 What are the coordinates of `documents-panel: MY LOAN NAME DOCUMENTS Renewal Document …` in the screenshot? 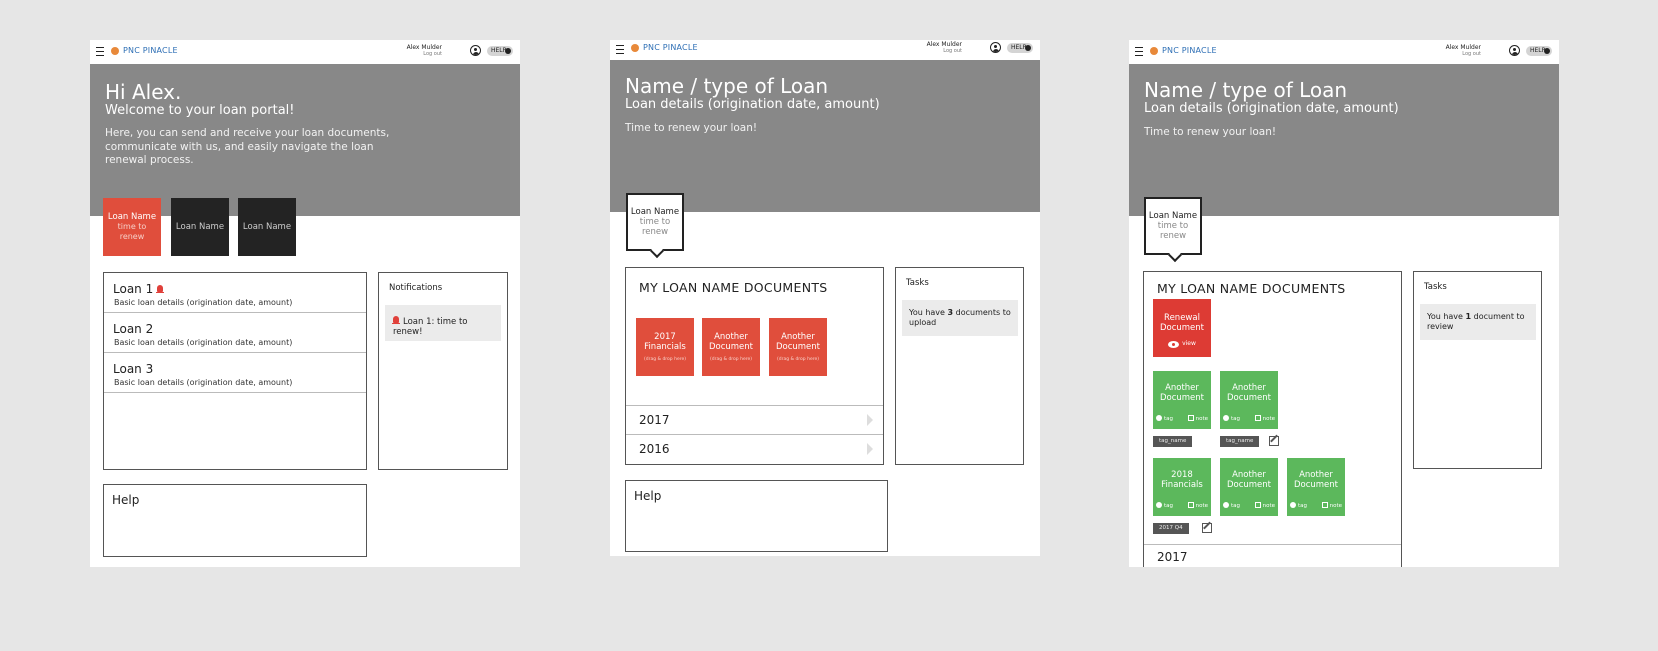 It's located at (1272, 419).